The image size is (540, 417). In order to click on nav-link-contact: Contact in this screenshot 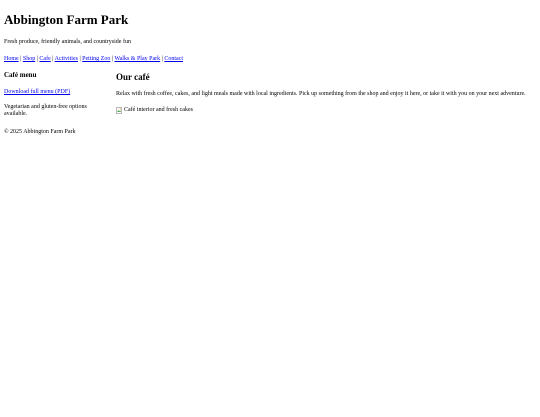, I will do `click(173, 59)`.